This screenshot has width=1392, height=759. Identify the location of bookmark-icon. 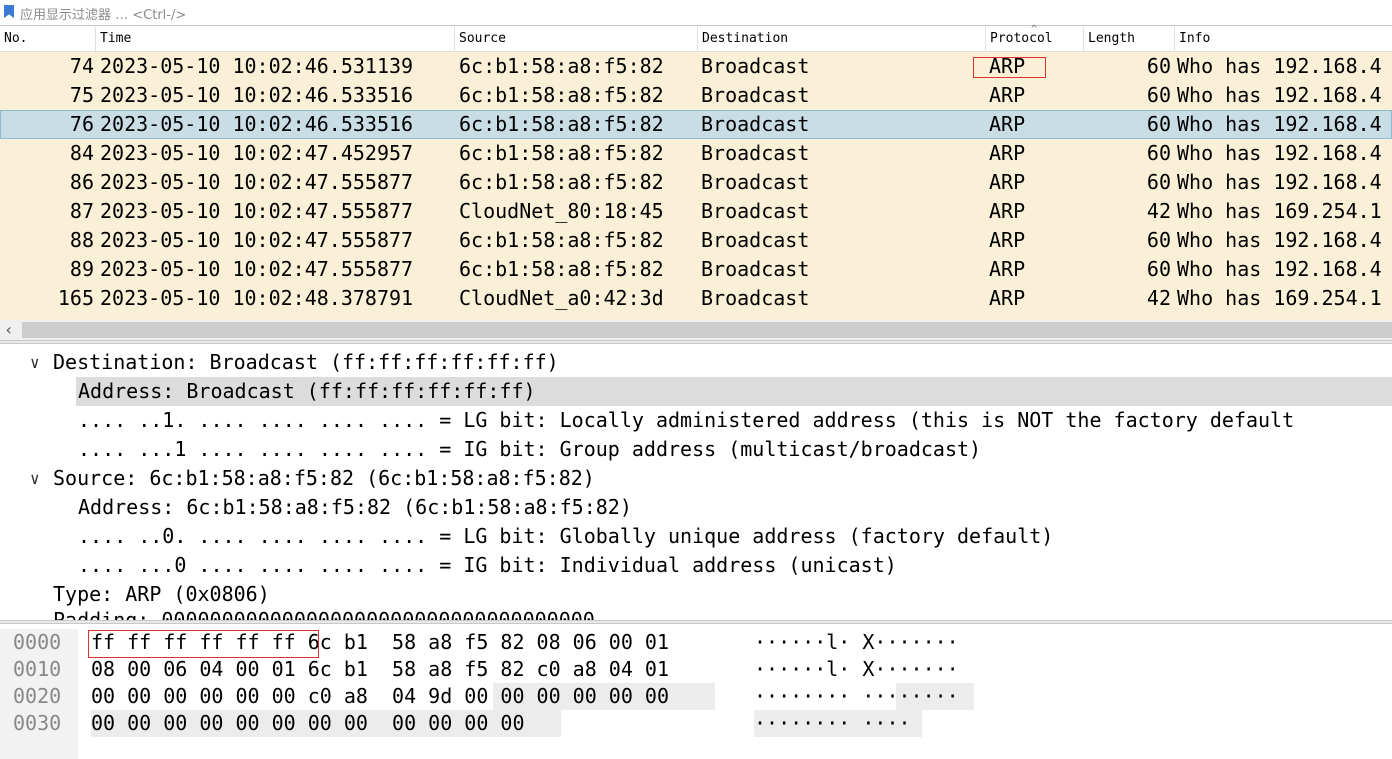
(9, 11).